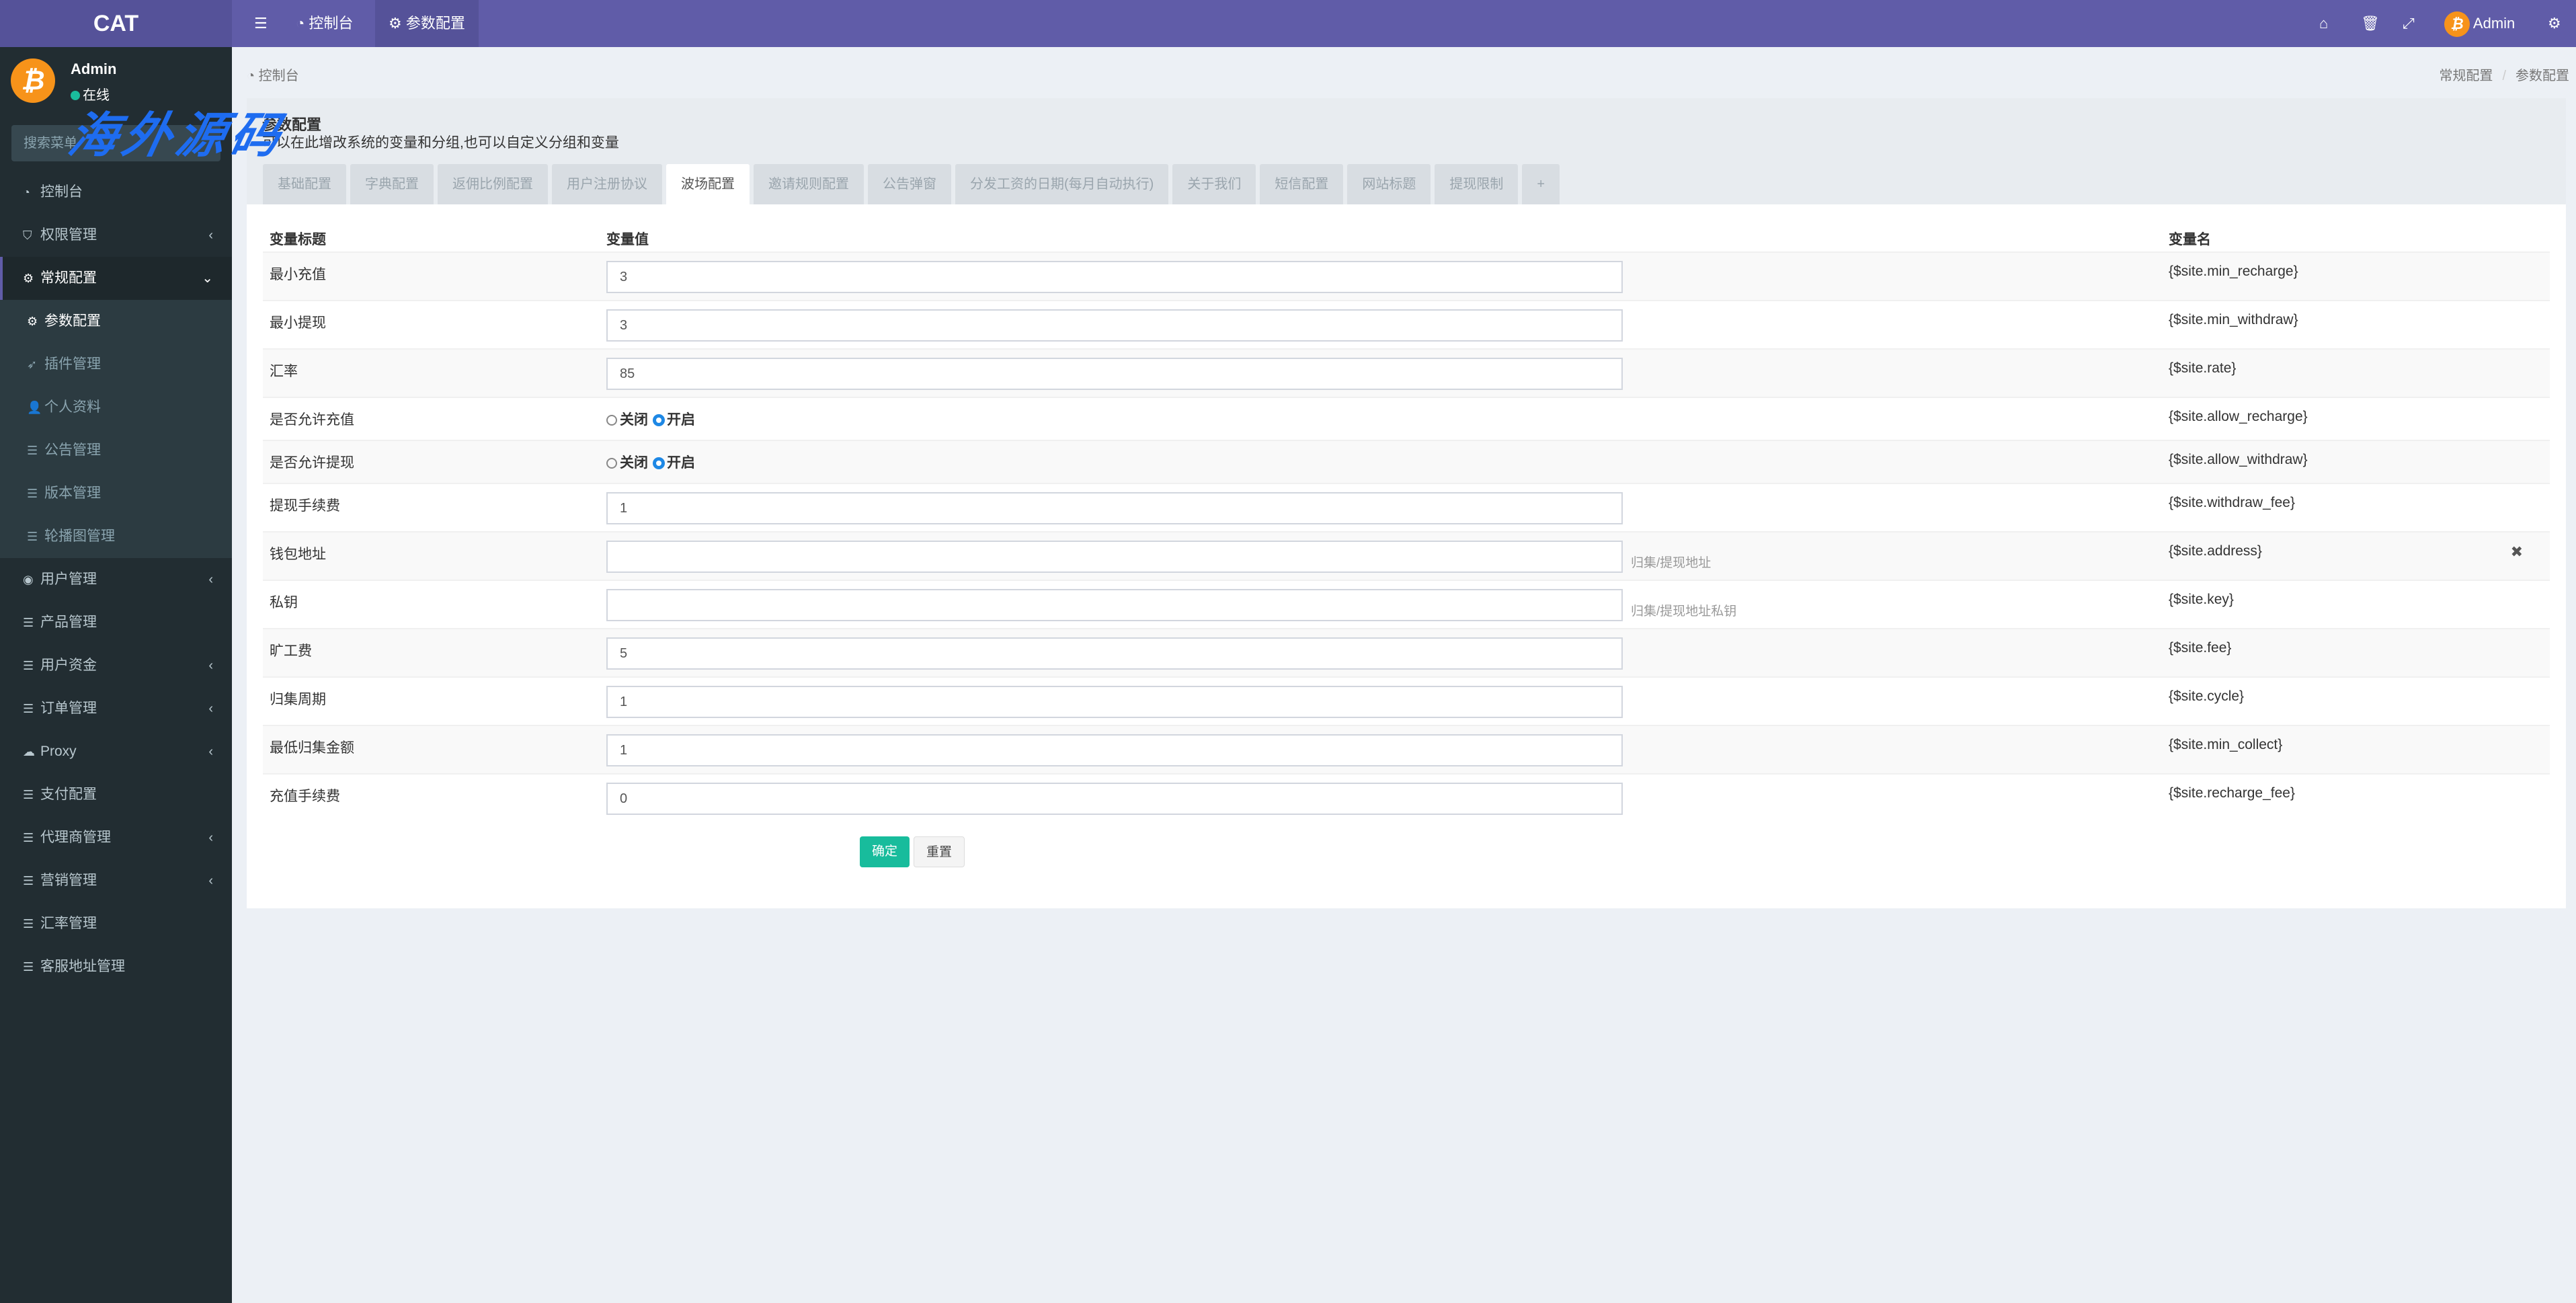 This screenshot has width=2576, height=1303. Describe the element at coordinates (261, 23) in the screenshot. I see `sidebar-toggle-icon: ☰` at that location.